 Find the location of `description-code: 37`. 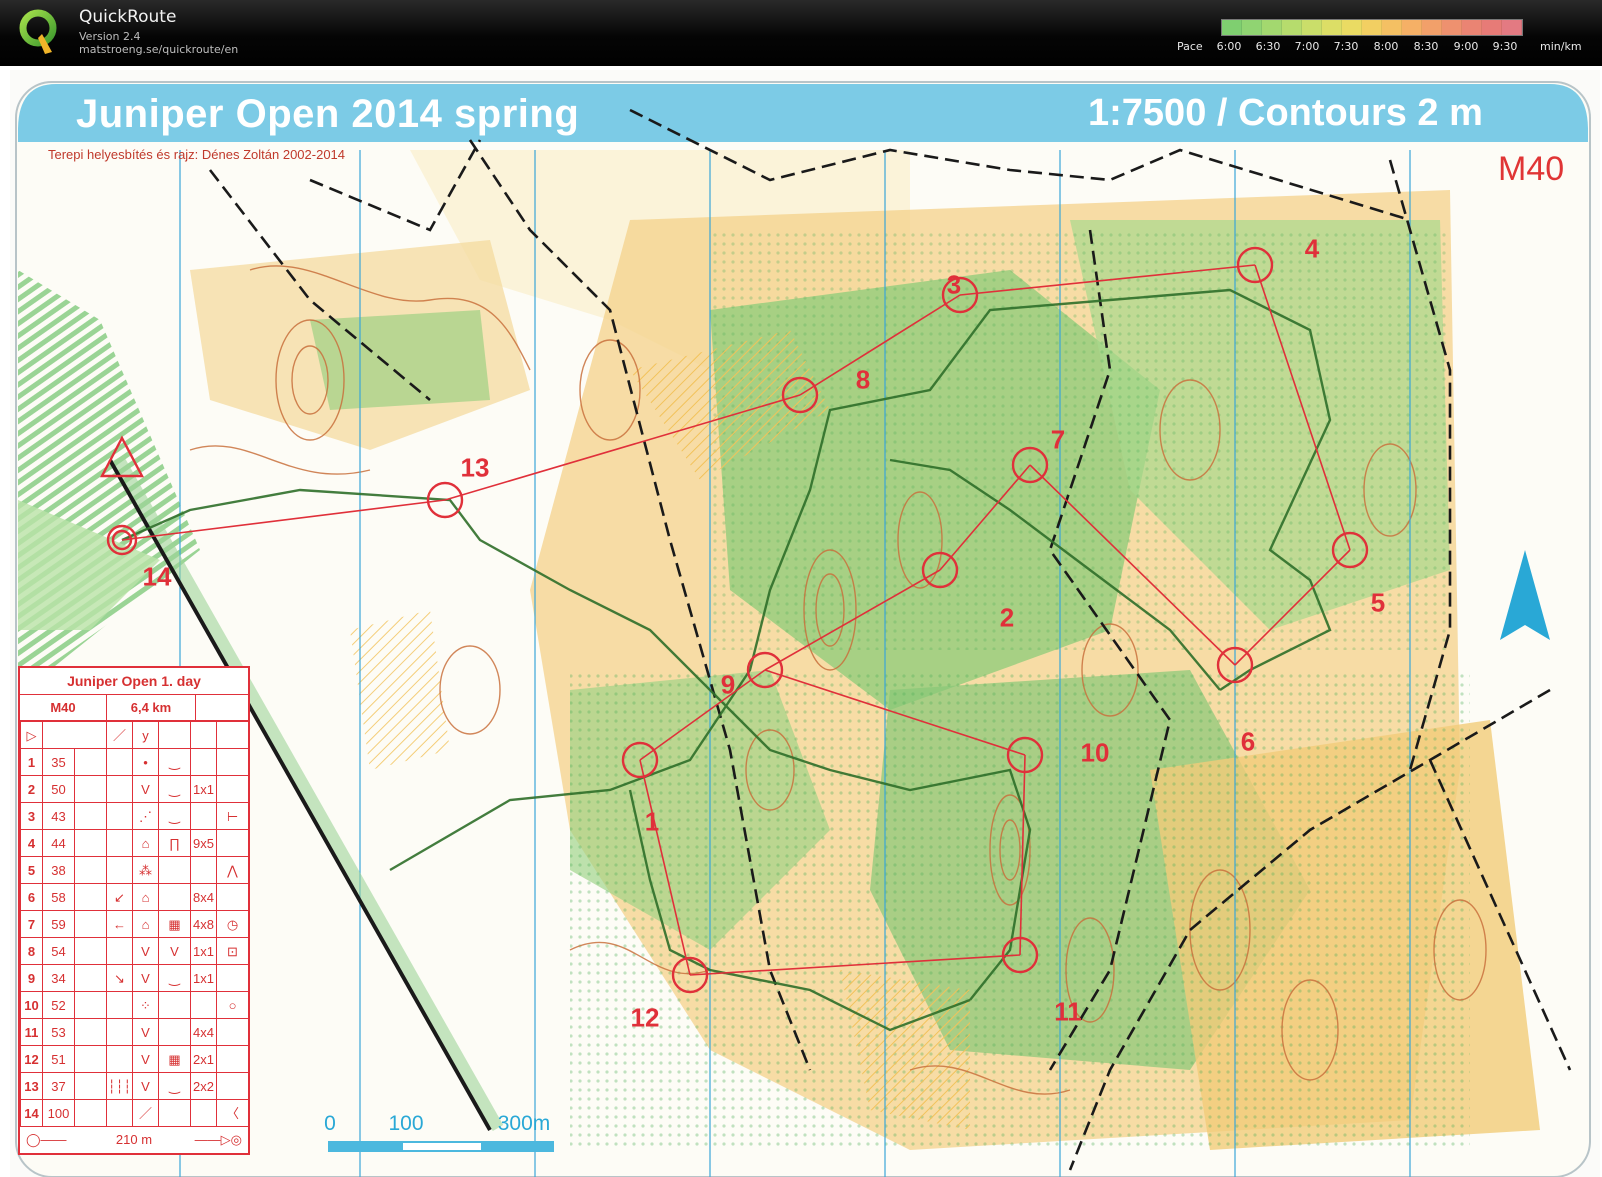

description-code: 37 is located at coordinates (58, 1086).